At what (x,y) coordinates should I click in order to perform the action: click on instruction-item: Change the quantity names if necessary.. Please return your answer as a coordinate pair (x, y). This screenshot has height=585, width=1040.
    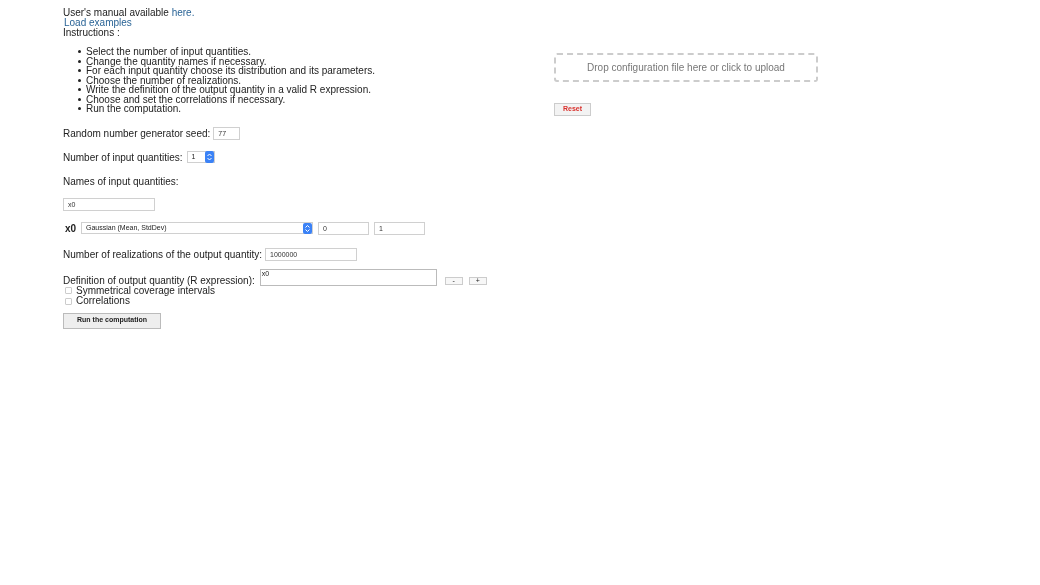
    Looking at the image, I should click on (176, 61).